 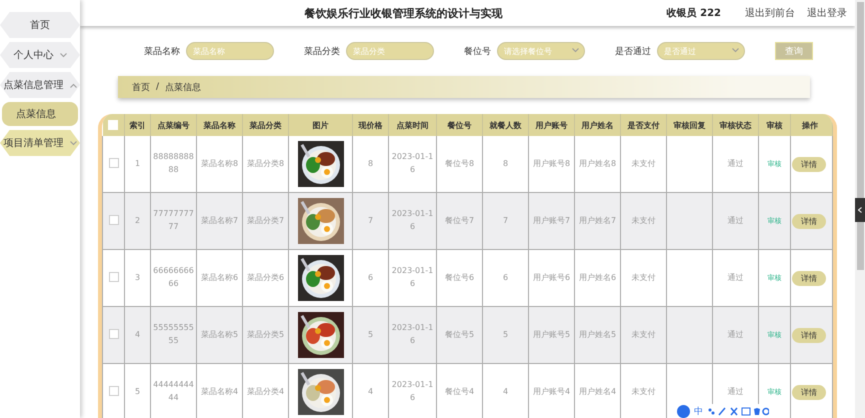 I want to click on column-header: 点菜时间, so click(x=412, y=125).